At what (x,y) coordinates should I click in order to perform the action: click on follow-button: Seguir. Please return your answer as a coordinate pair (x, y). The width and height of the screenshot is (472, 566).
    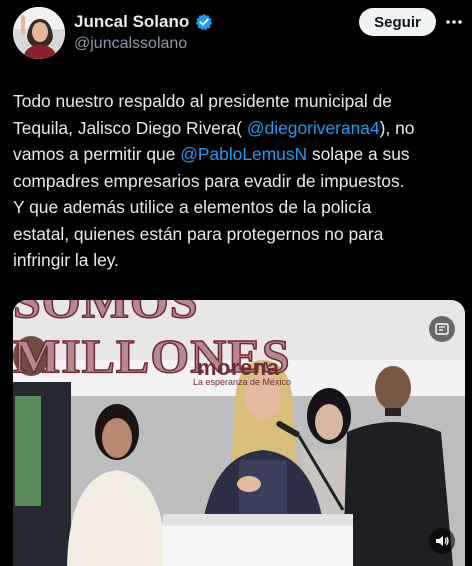
    Looking at the image, I should click on (397, 22).